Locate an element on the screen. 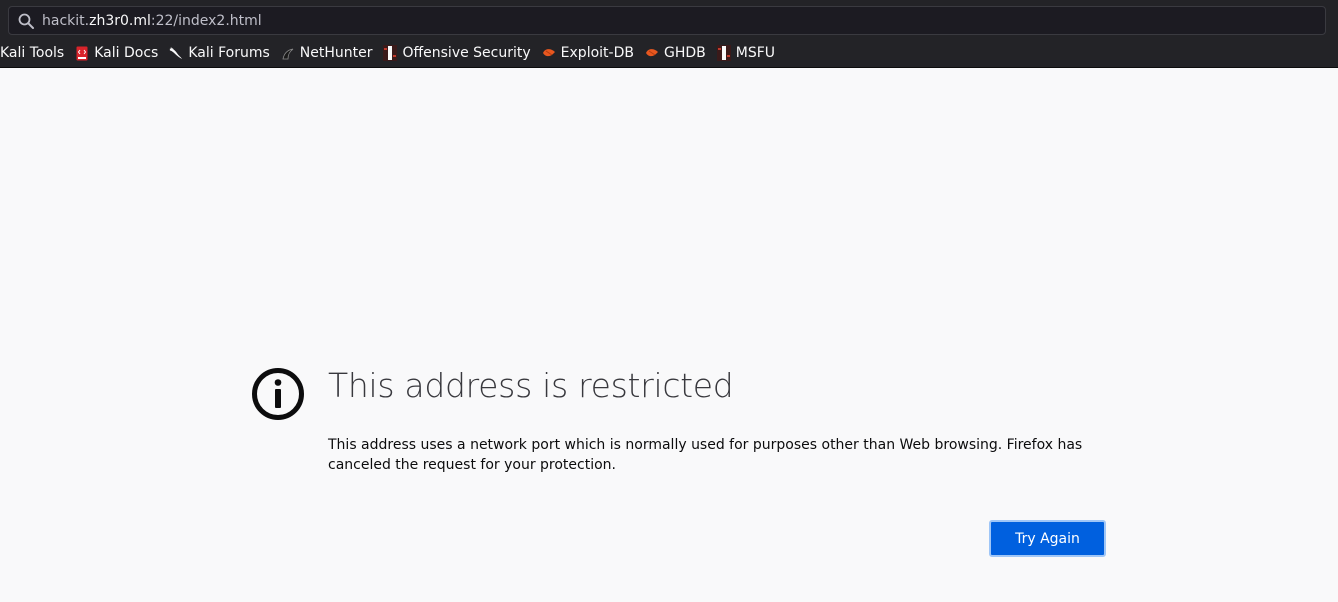 The width and height of the screenshot is (1338, 602). search-icon is located at coordinates (26, 21).